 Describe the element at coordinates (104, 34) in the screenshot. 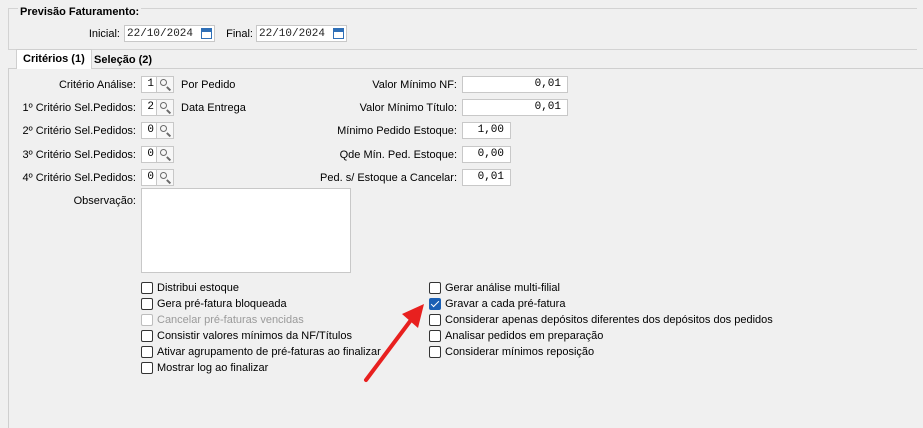

I see `inicial-label: Inicial:` at that location.